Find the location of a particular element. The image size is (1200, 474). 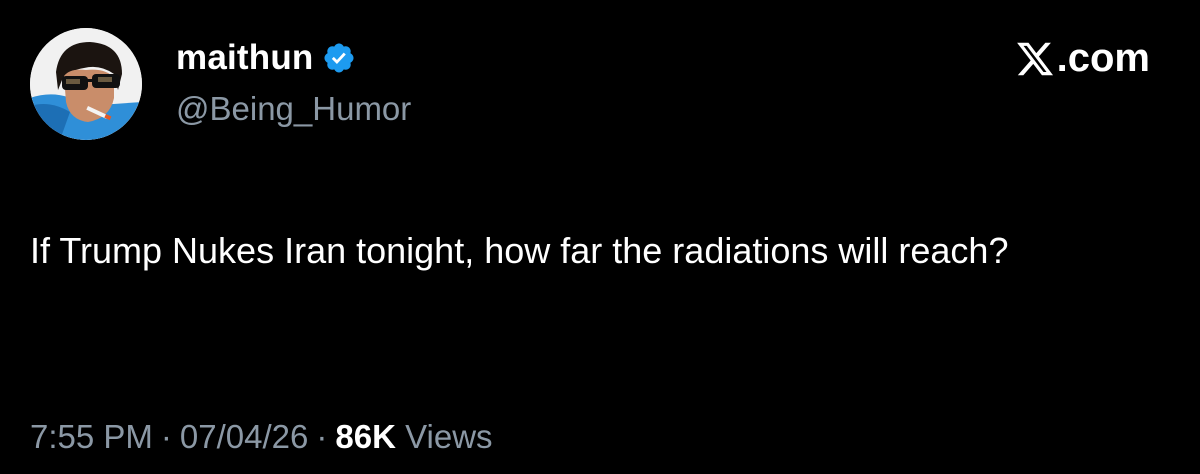

tweet-date: 07/04/26 is located at coordinates (244, 436).